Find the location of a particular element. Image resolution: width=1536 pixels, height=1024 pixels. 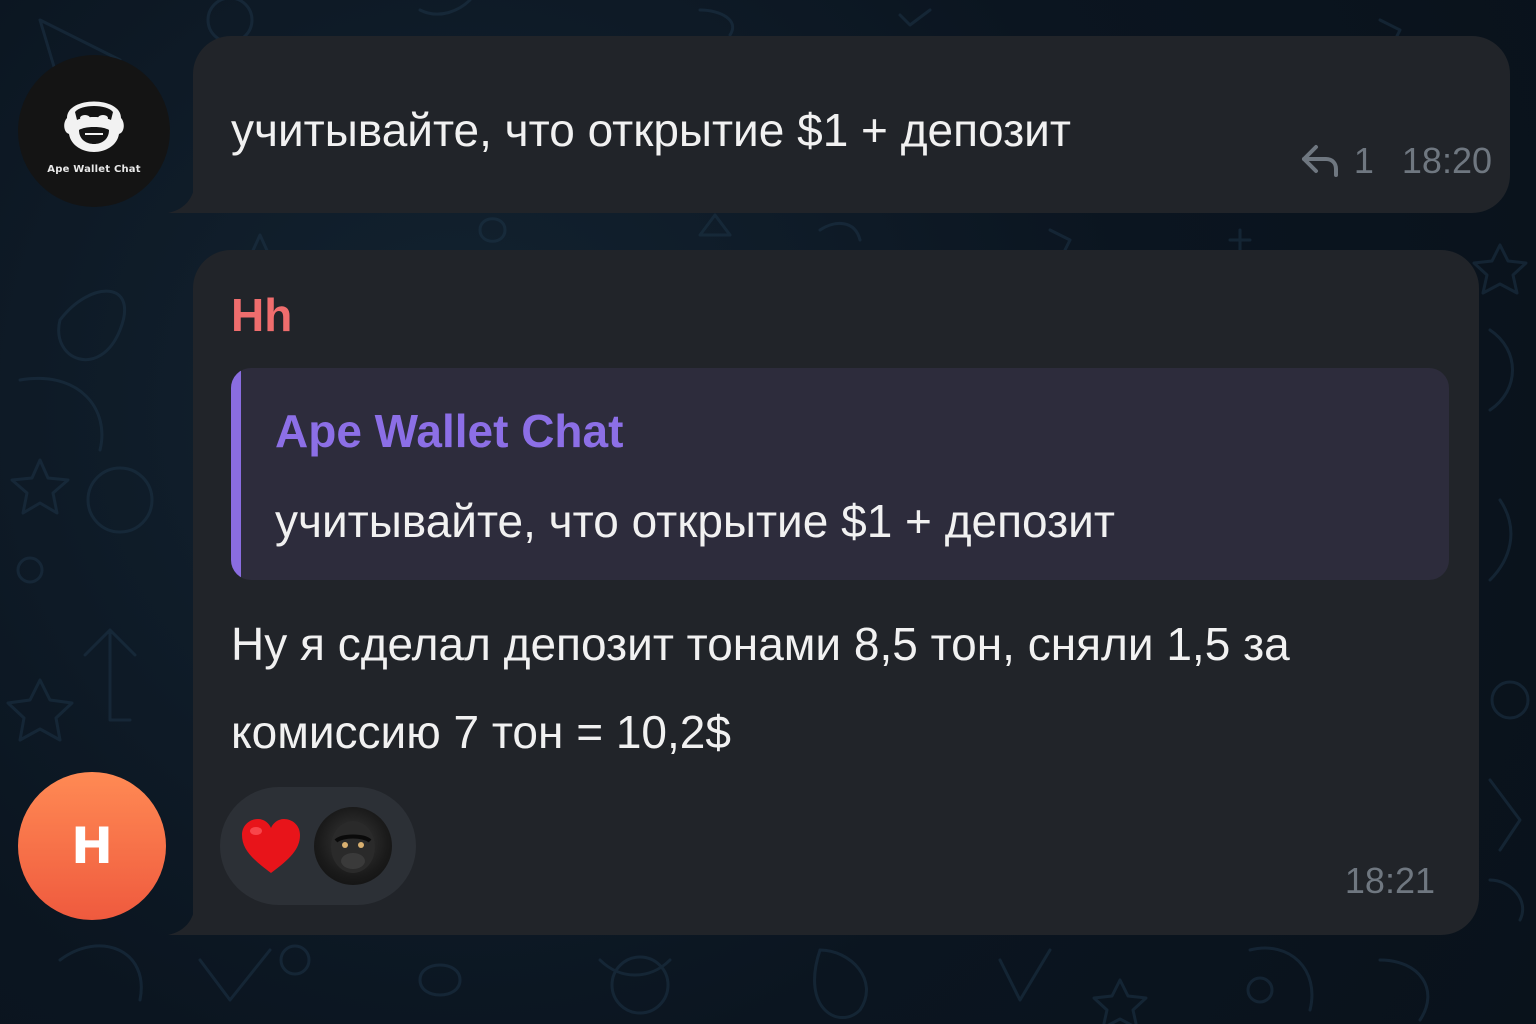

avatar-caption: Ape Wallet Chat is located at coordinates (94, 169).